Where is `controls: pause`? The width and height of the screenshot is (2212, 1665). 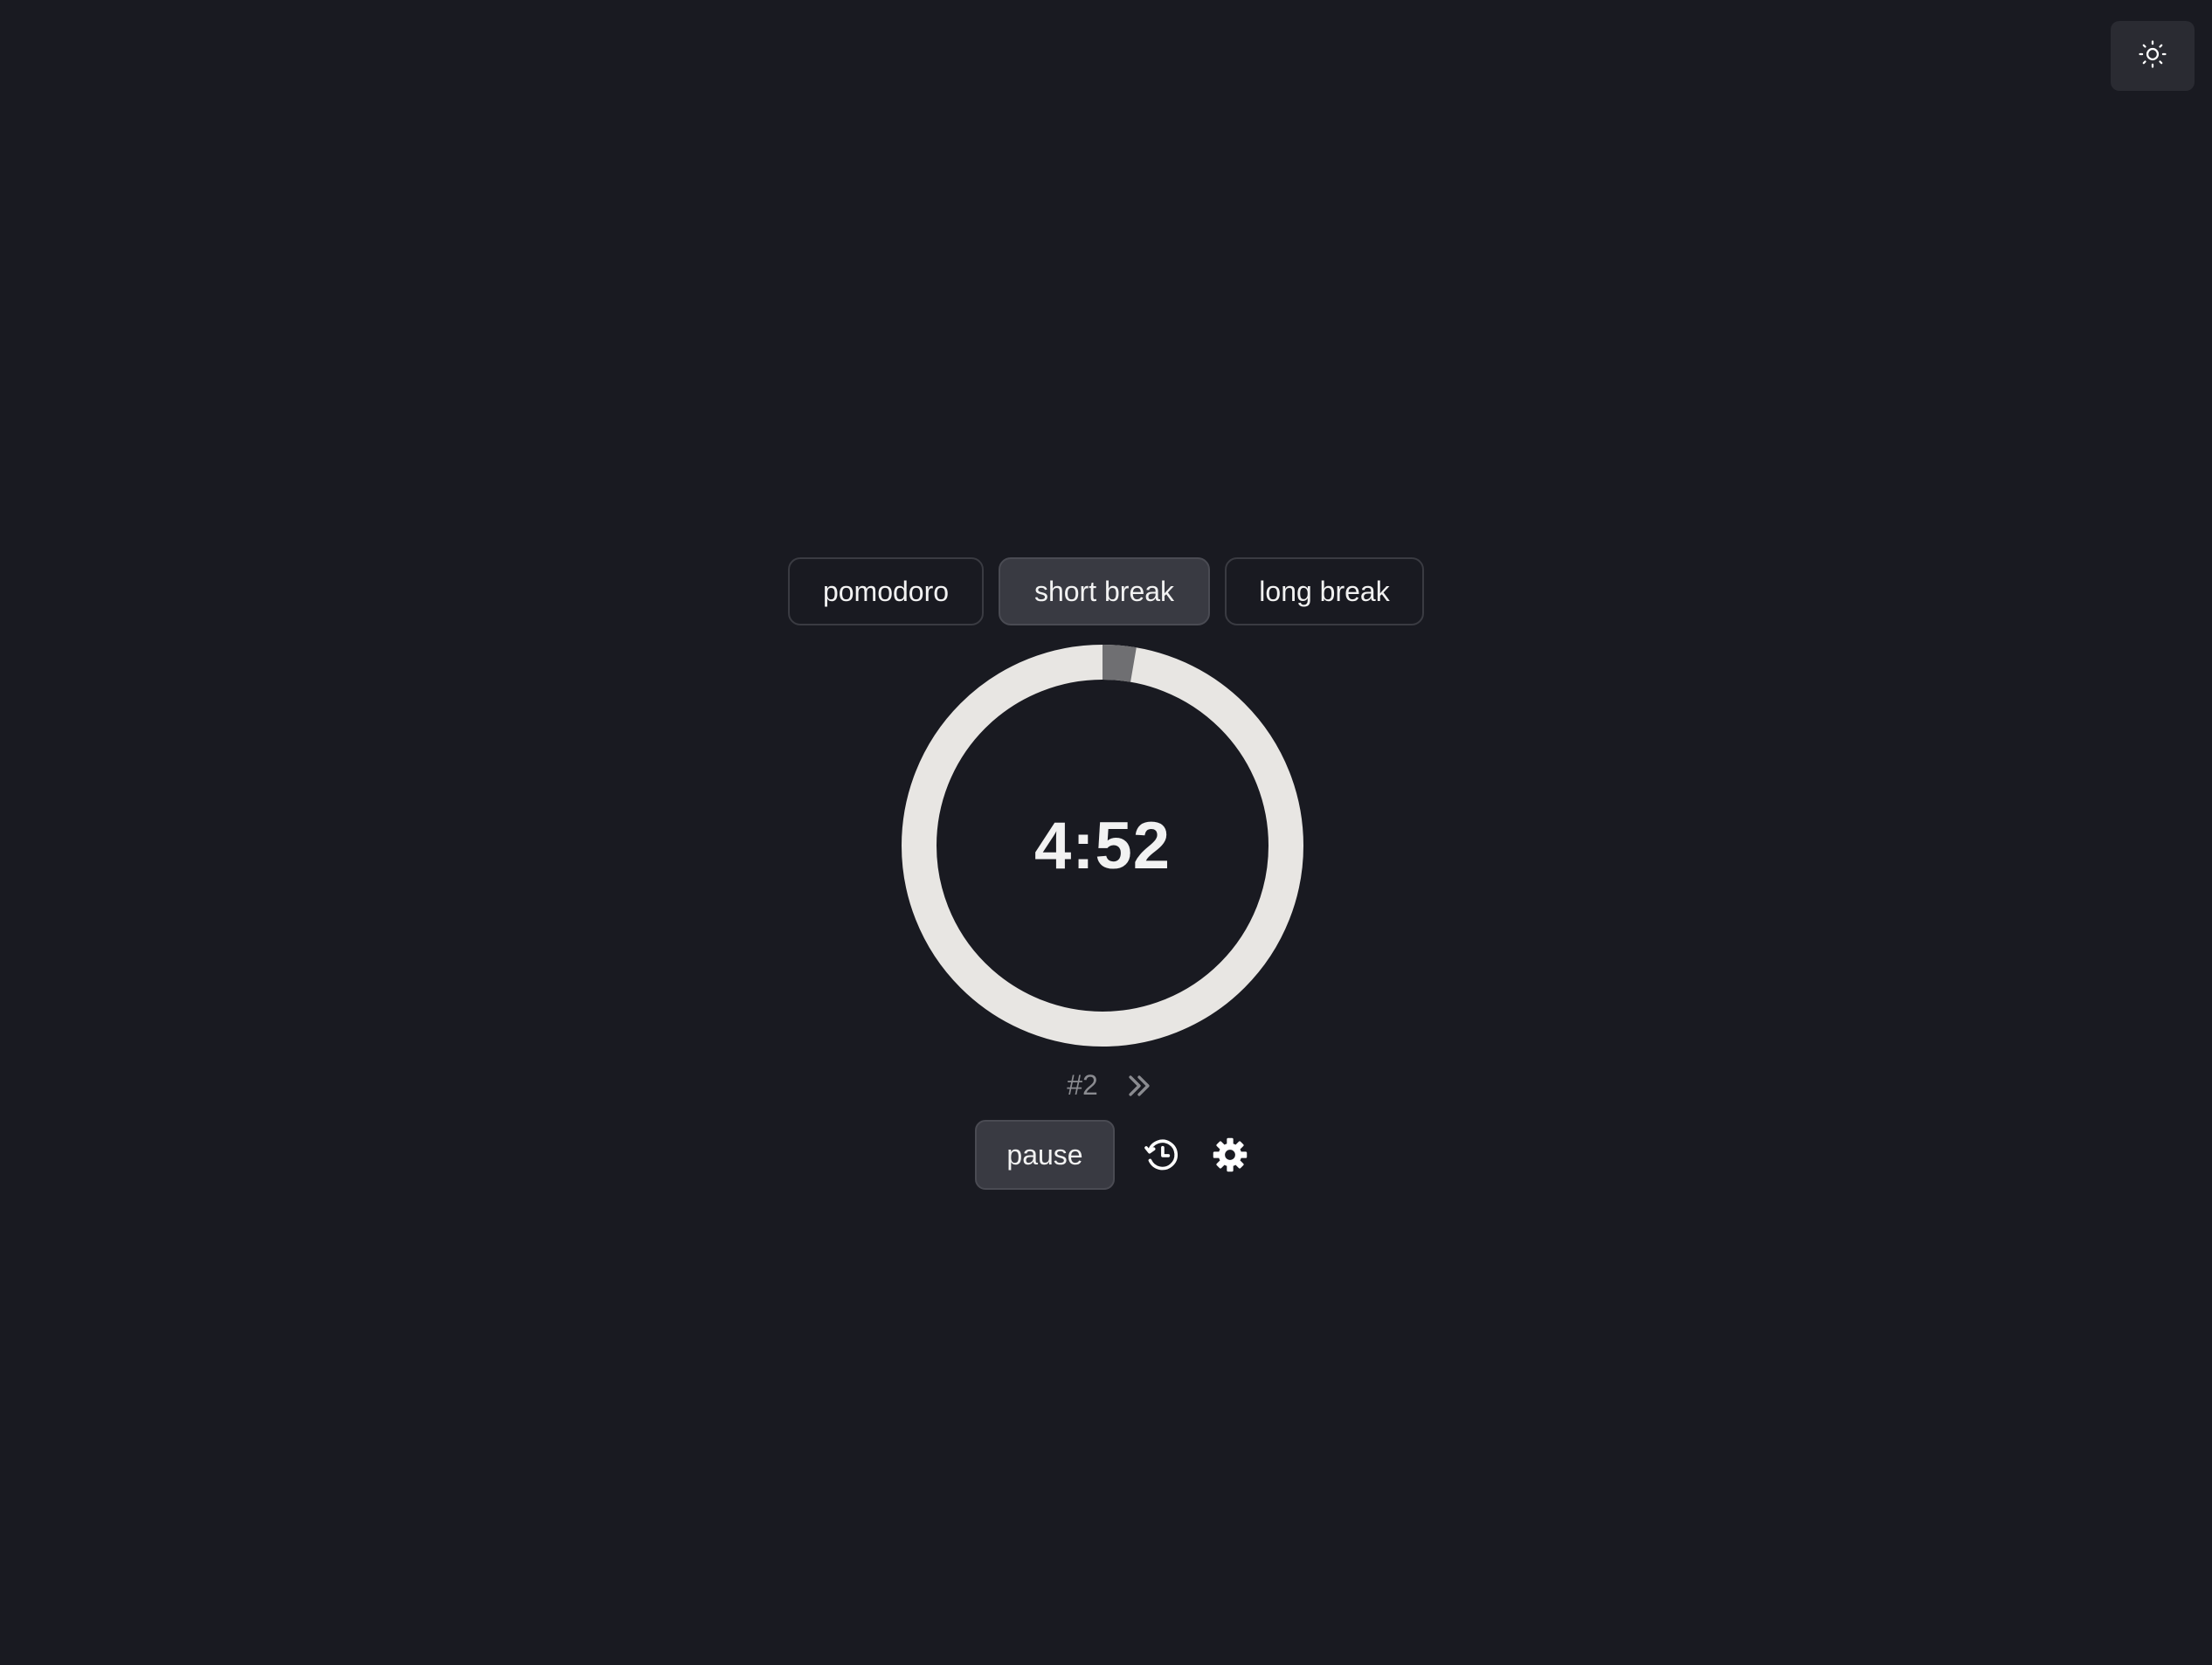 controls: pause is located at coordinates (1106, 1155).